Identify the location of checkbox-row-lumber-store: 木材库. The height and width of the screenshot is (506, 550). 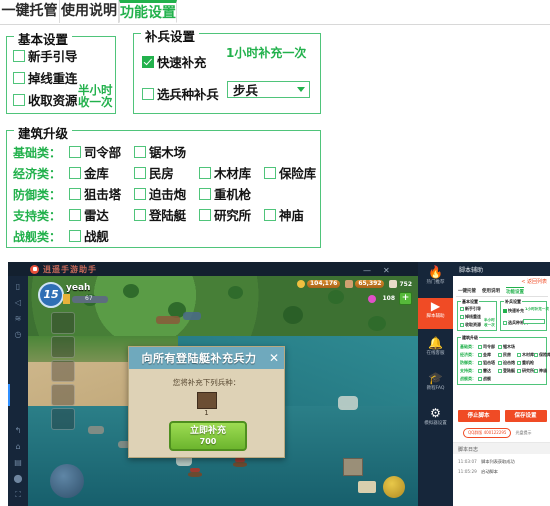
(225, 172).